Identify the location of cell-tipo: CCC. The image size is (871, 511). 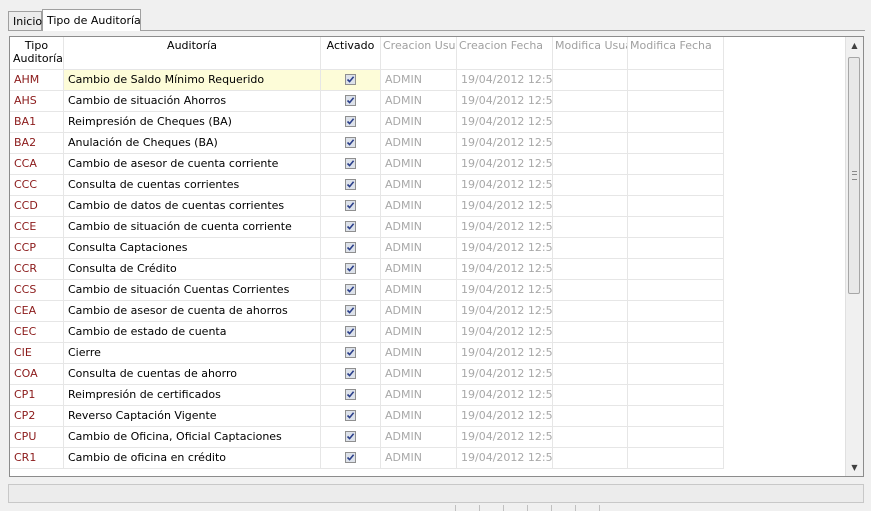
(37, 185).